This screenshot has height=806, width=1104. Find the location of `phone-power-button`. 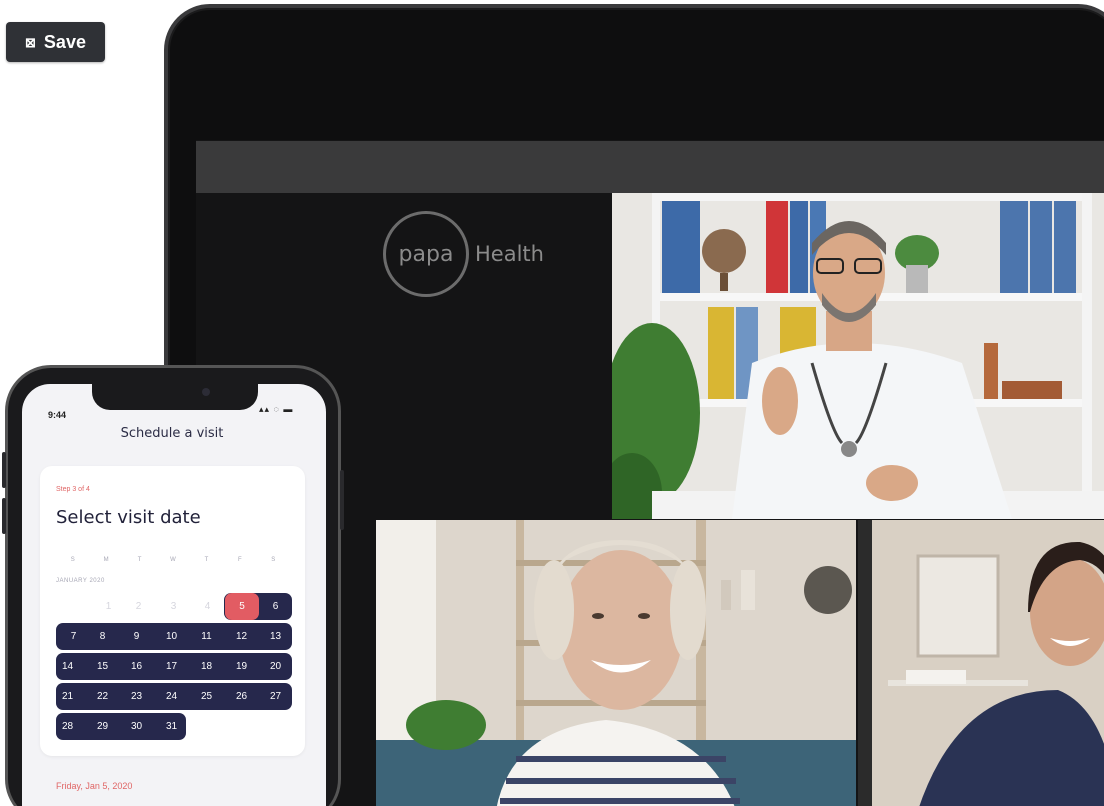

phone-power-button is located at coordinates (342, 500).